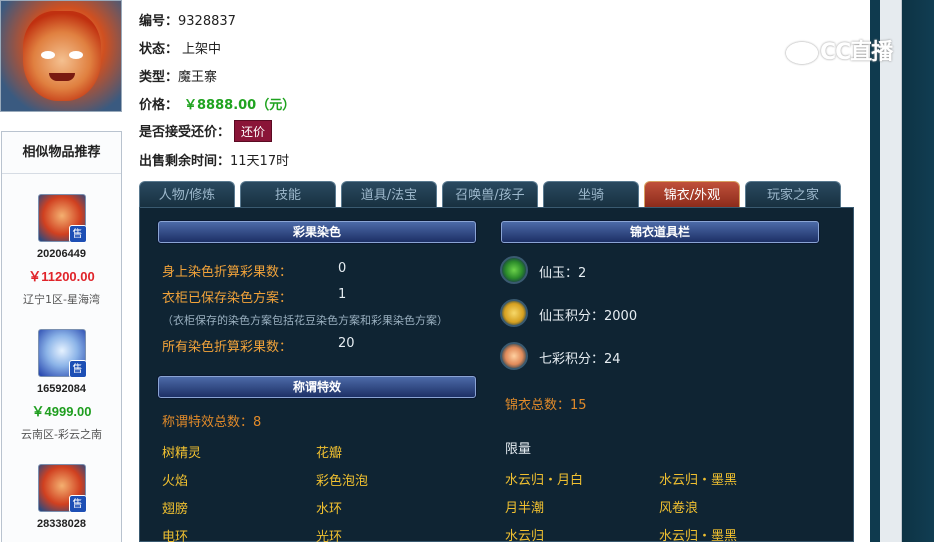  What do you see at coordinates (260, 161) in the screenshot?
I see `time-left-value: 11天17时` at bounding box center [260, 161].